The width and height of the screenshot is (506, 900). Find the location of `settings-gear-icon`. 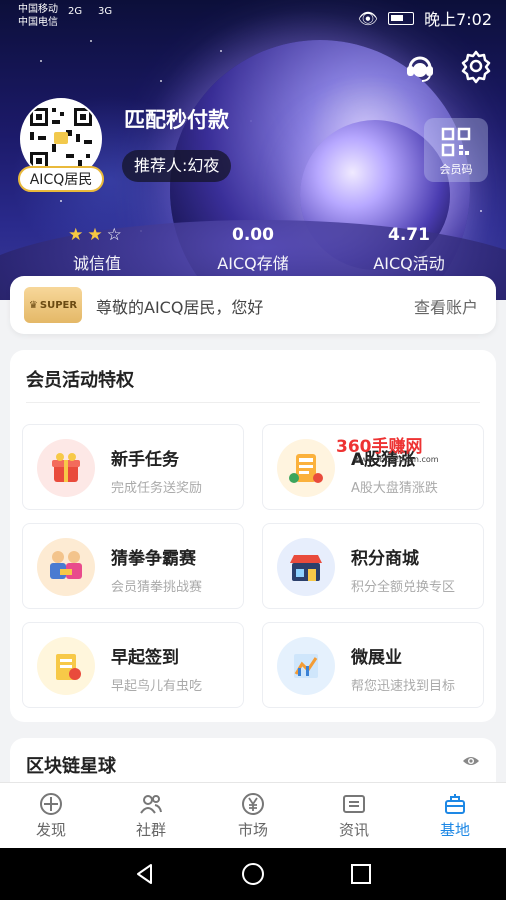

settings-gear-icon is located at coordinates (476, 66).